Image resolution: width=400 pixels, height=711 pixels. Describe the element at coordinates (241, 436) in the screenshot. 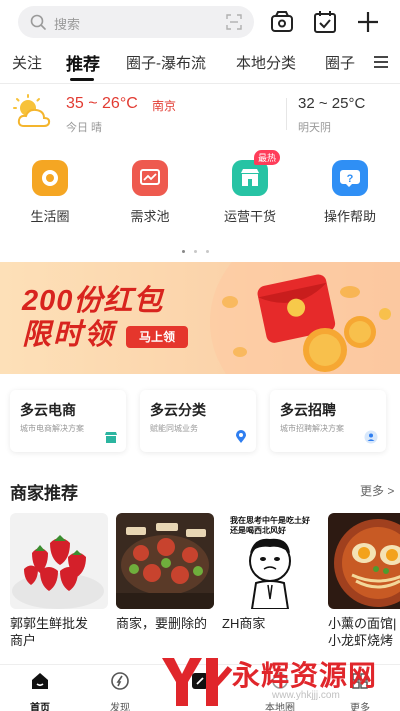

I see `location-pin-icon` at that location.